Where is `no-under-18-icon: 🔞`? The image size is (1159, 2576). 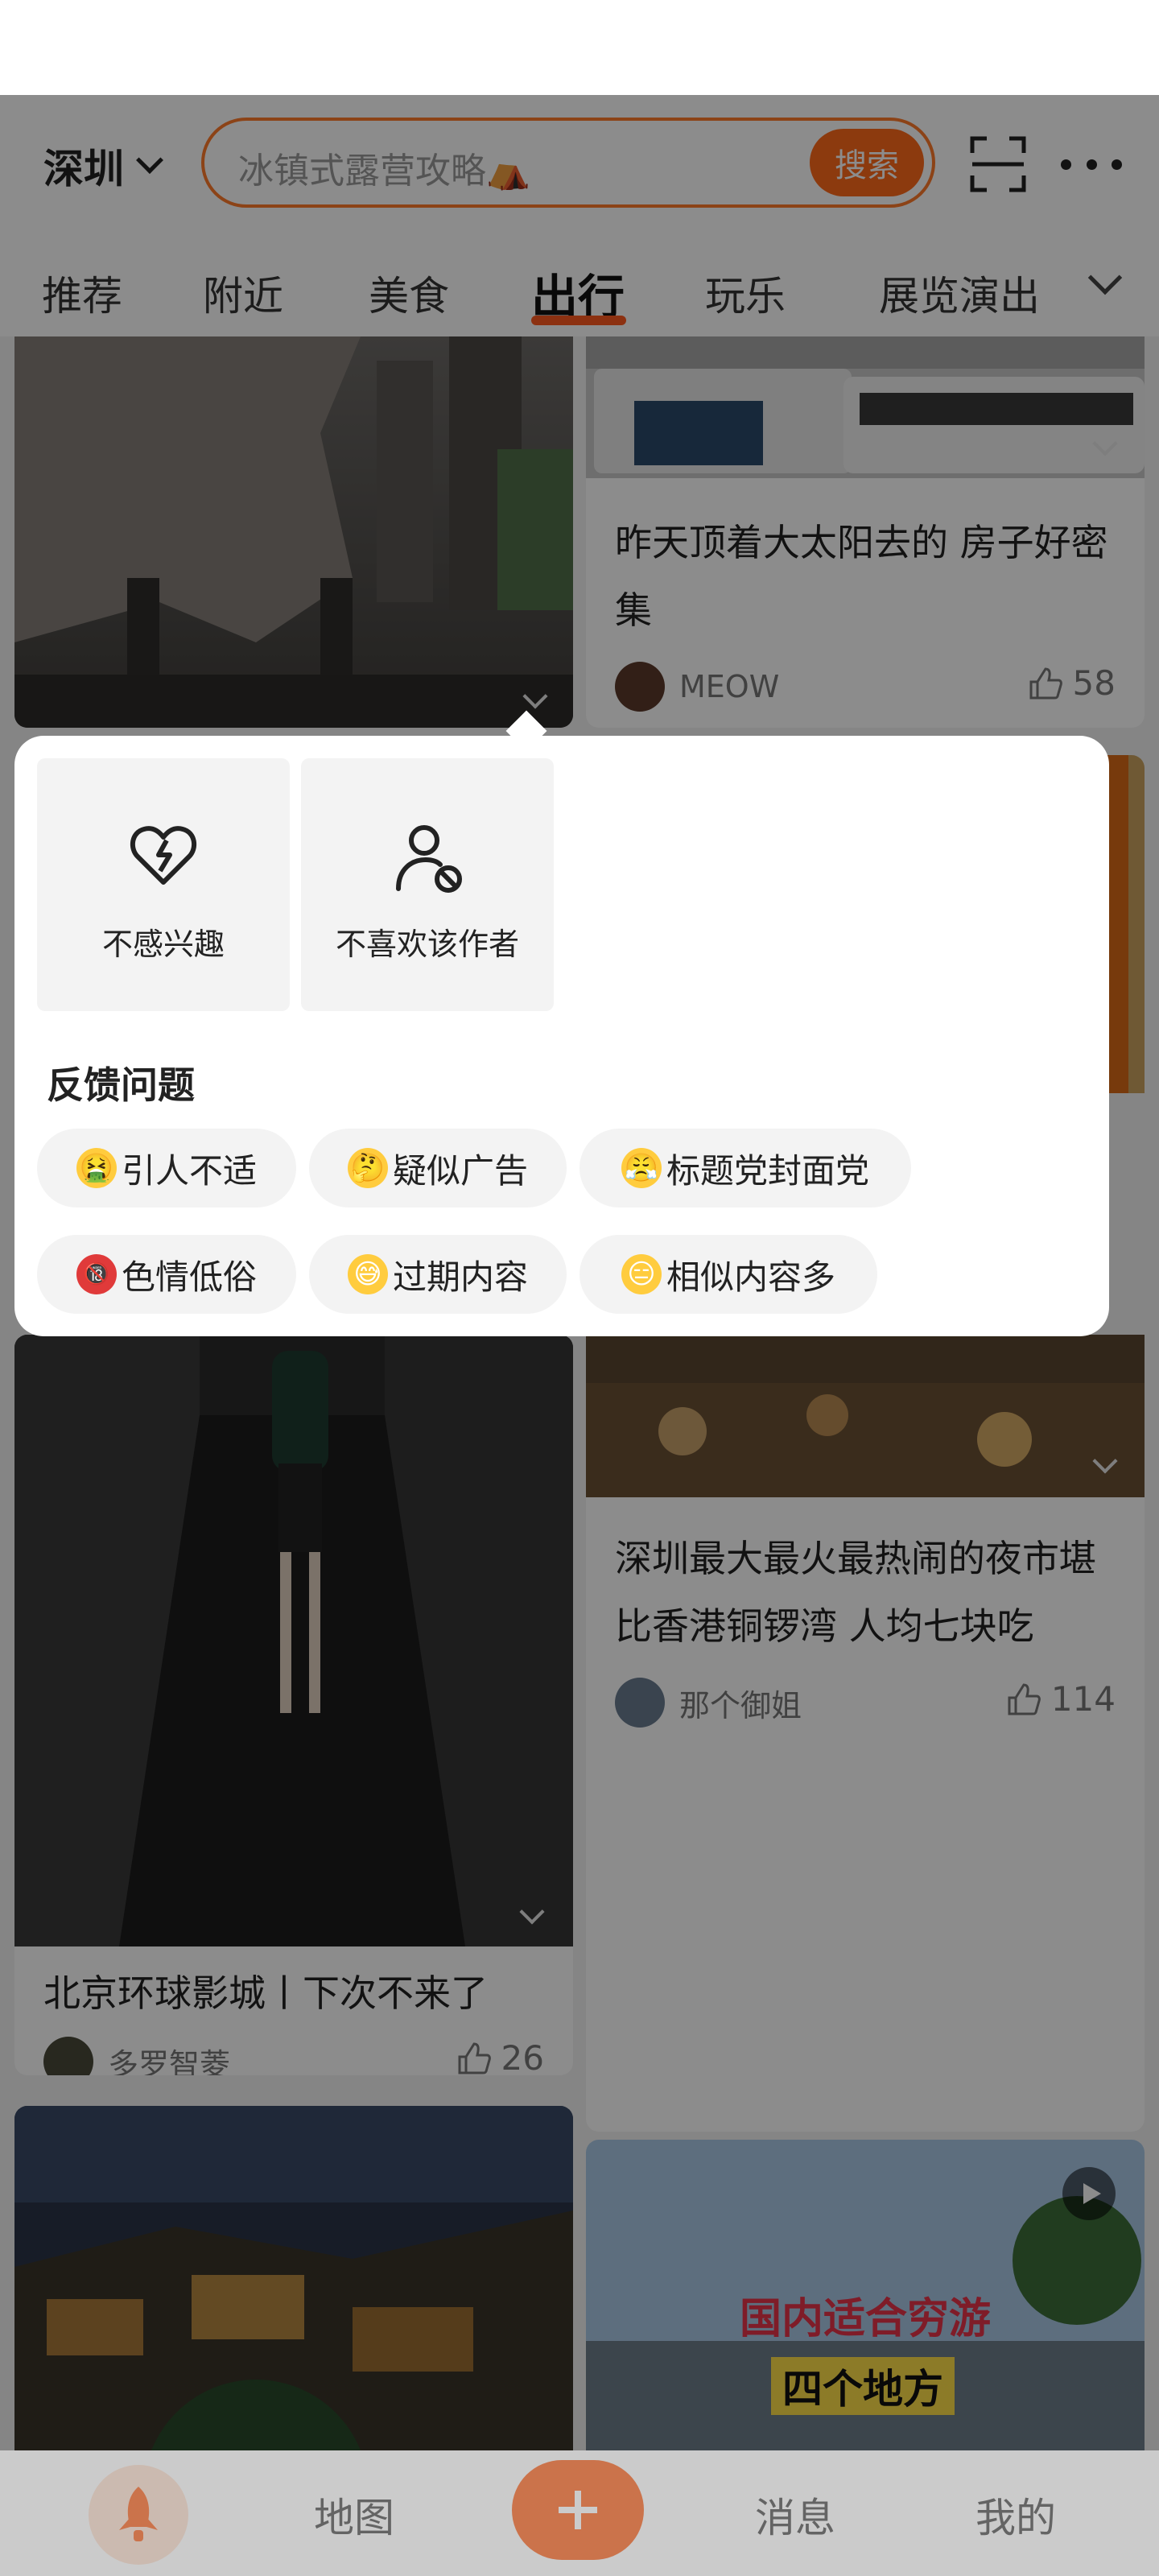 no-under-18-icon: 🔞 is located at coordinates (96, 1274).